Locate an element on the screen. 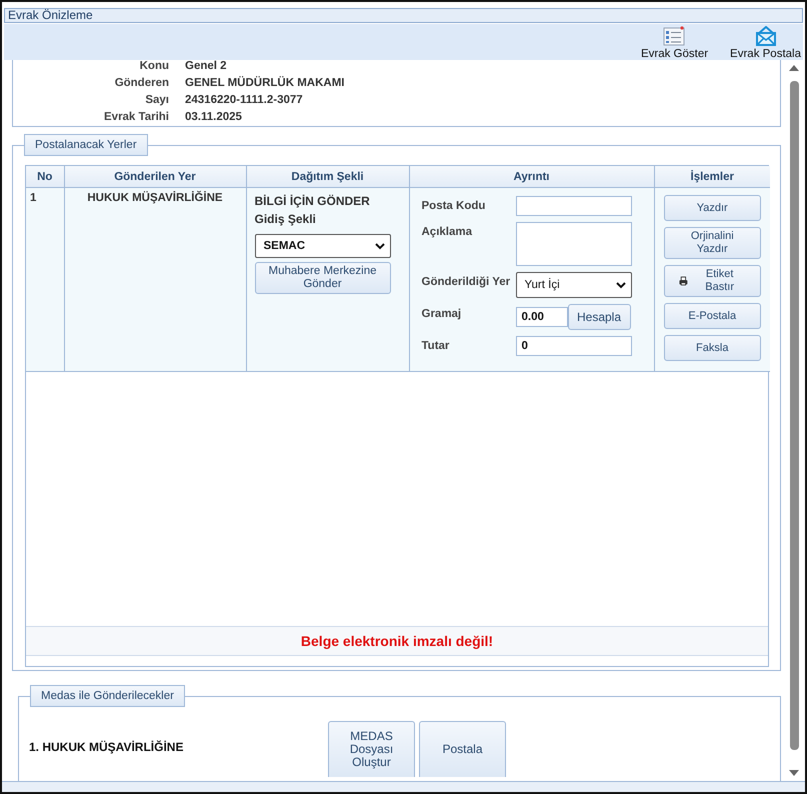 This screenshot has width=807, height=794. field-label: Gramaj is located at coordinates (442, 313).